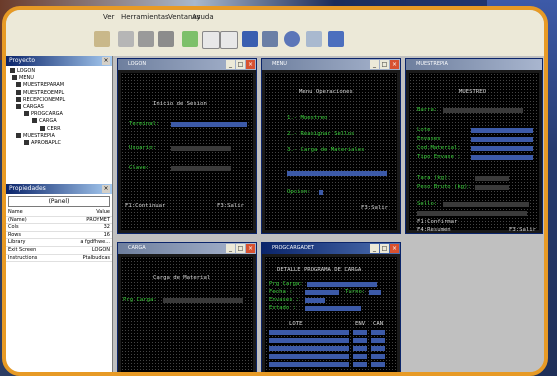 The width and height of the screenshot is (557, 376). I want to click on table-row: Rows 16, so click(59, 235).